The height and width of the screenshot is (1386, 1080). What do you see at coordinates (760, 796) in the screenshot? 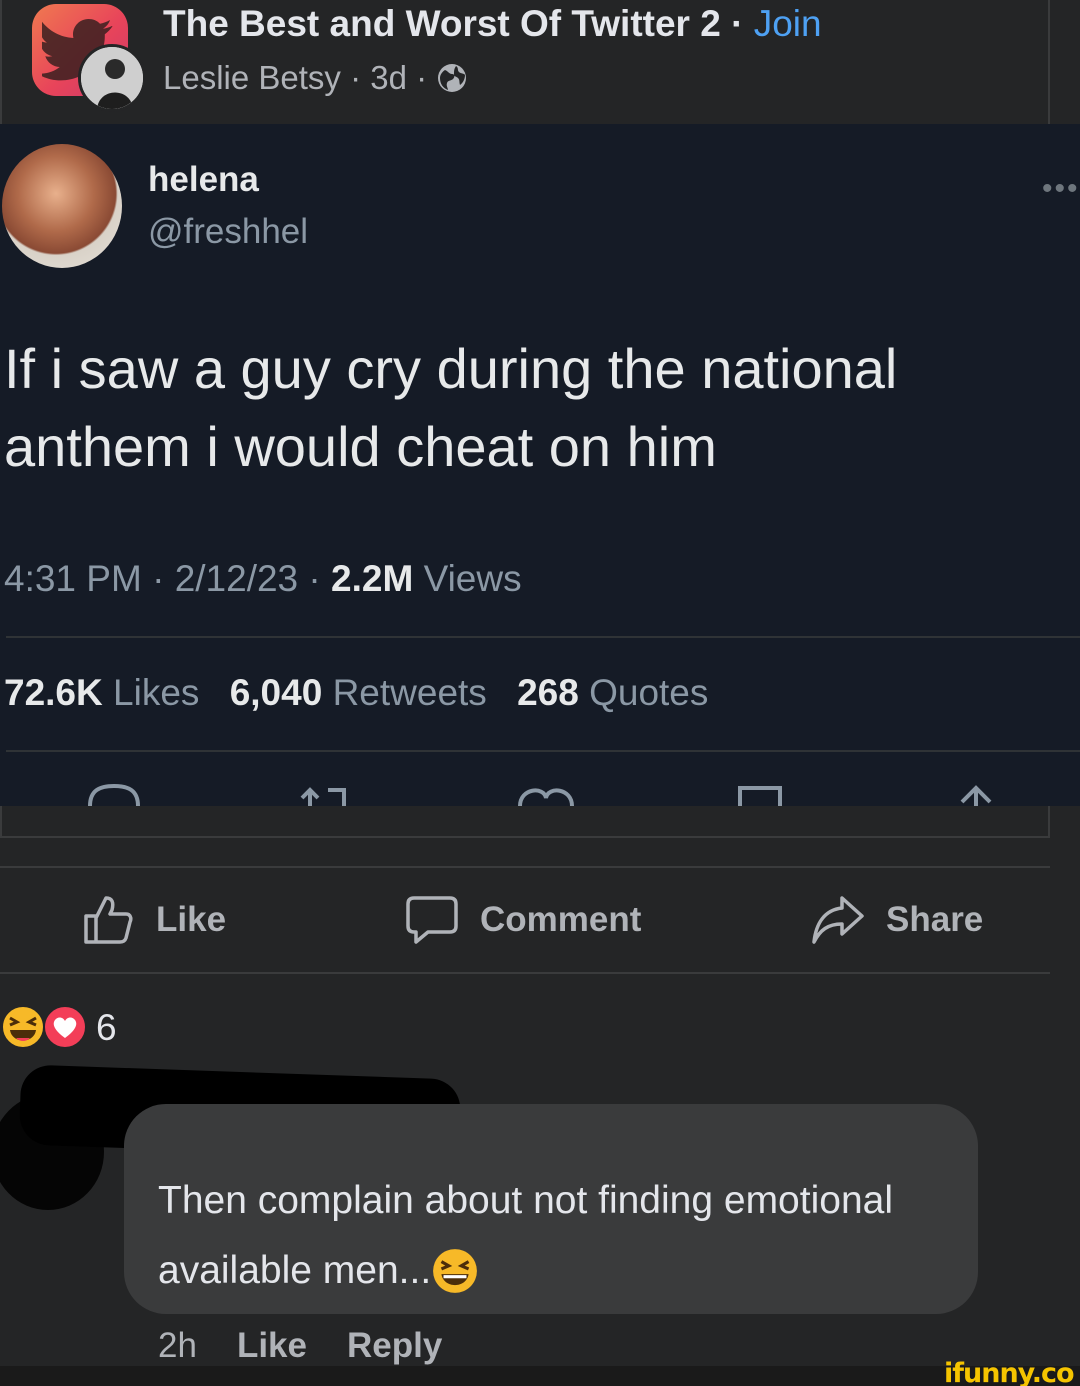
I see `bookmark-icon` at bounding box center [760, 796].